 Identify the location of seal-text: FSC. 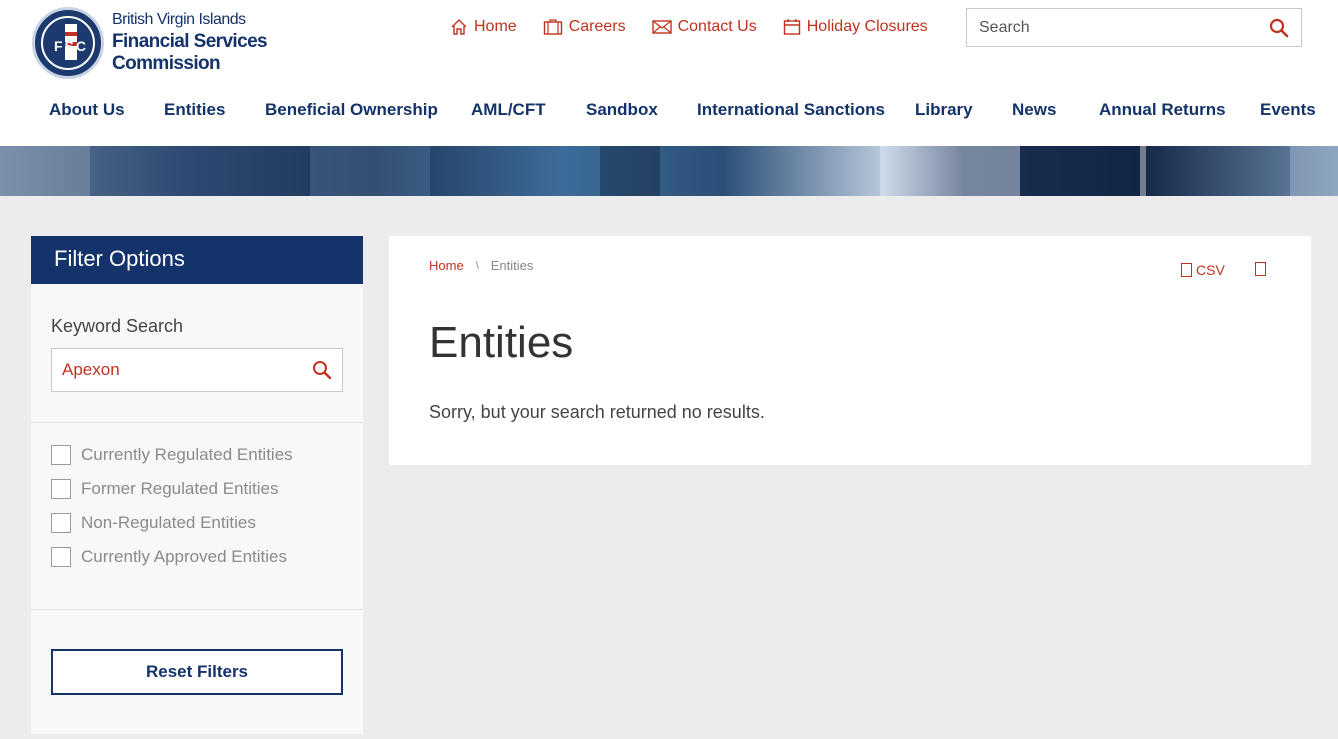
(71, 46).